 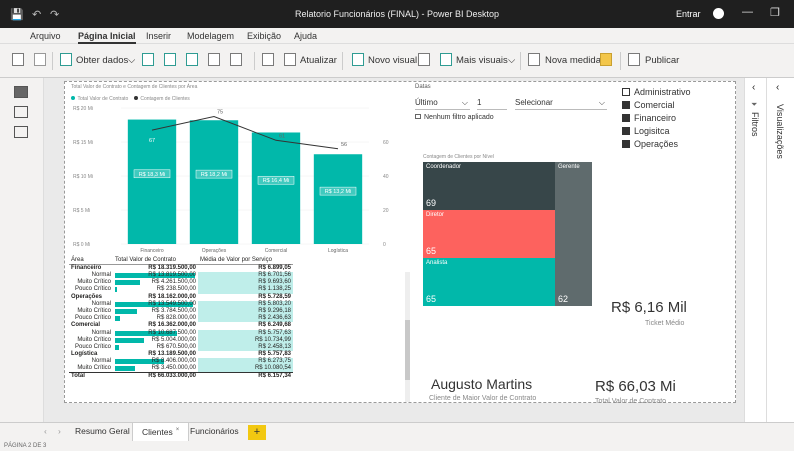 What do you see at coordinates (650, 144) in the screenshot?
I see `area-option-operacoes: Operações` at bounding box center [650, 144].